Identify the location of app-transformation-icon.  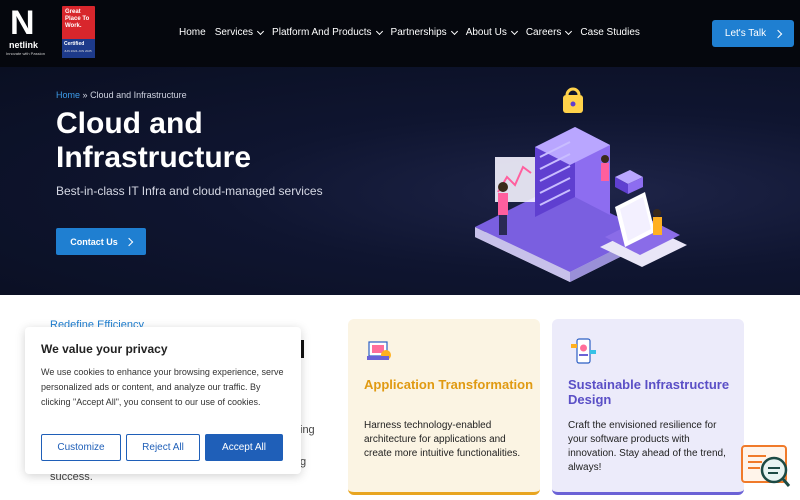
(379, 350).